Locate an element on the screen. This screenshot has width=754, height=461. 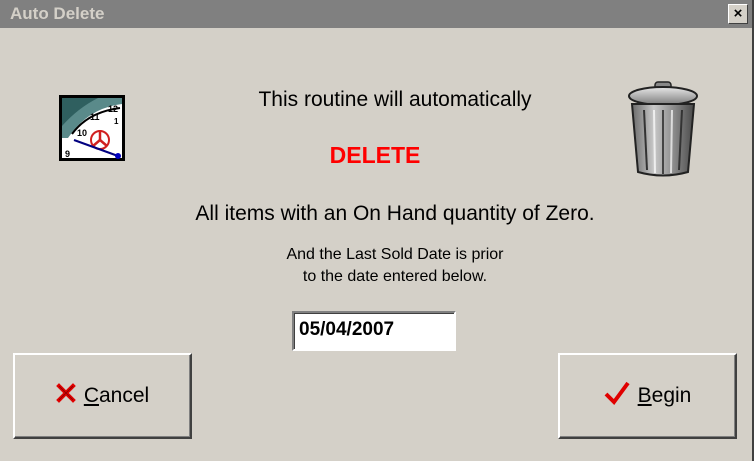
title-bar: Auto Delete × is located at coordinates (376, 14).